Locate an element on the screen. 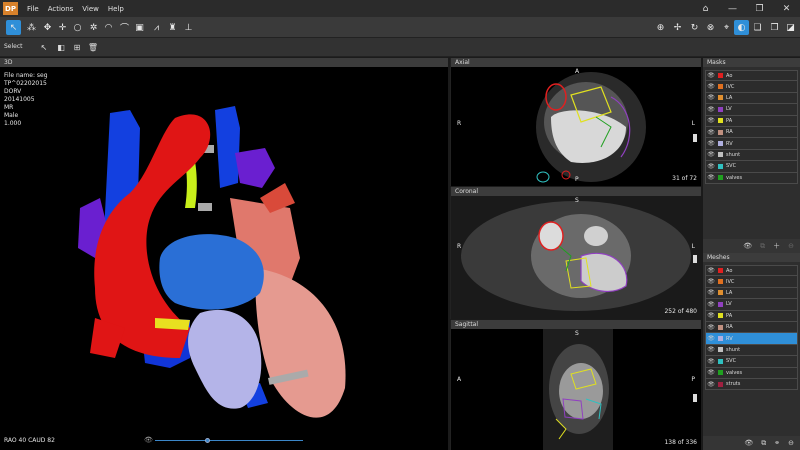 Image resolution: width=800 pixels, height=450 pixels. opacity-slider is located at coordinates (229, 440).